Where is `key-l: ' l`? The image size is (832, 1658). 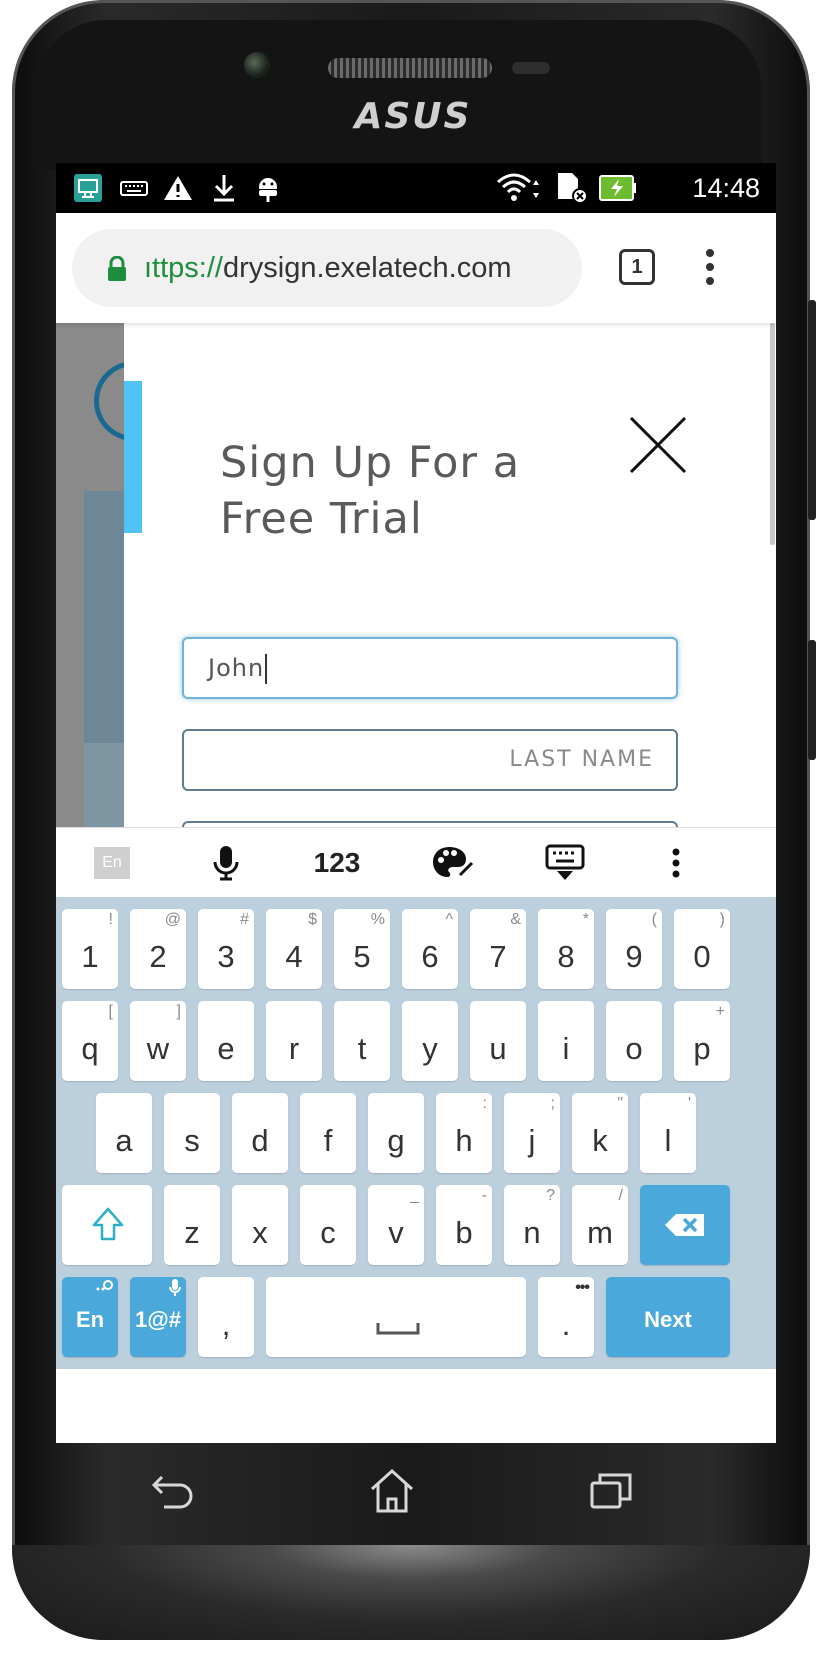
key-l: ' l is located at coordinates (668, 1133).